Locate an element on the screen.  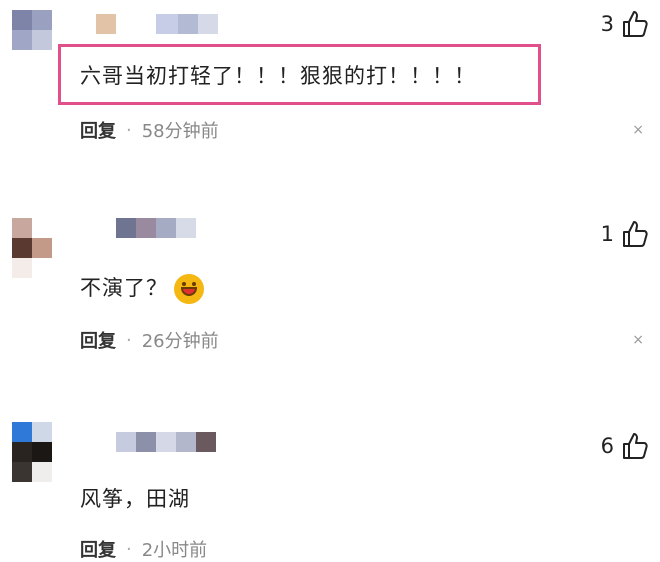
comment-meta: 回复 · 26分钟前 is located at coordinates (149, 340).